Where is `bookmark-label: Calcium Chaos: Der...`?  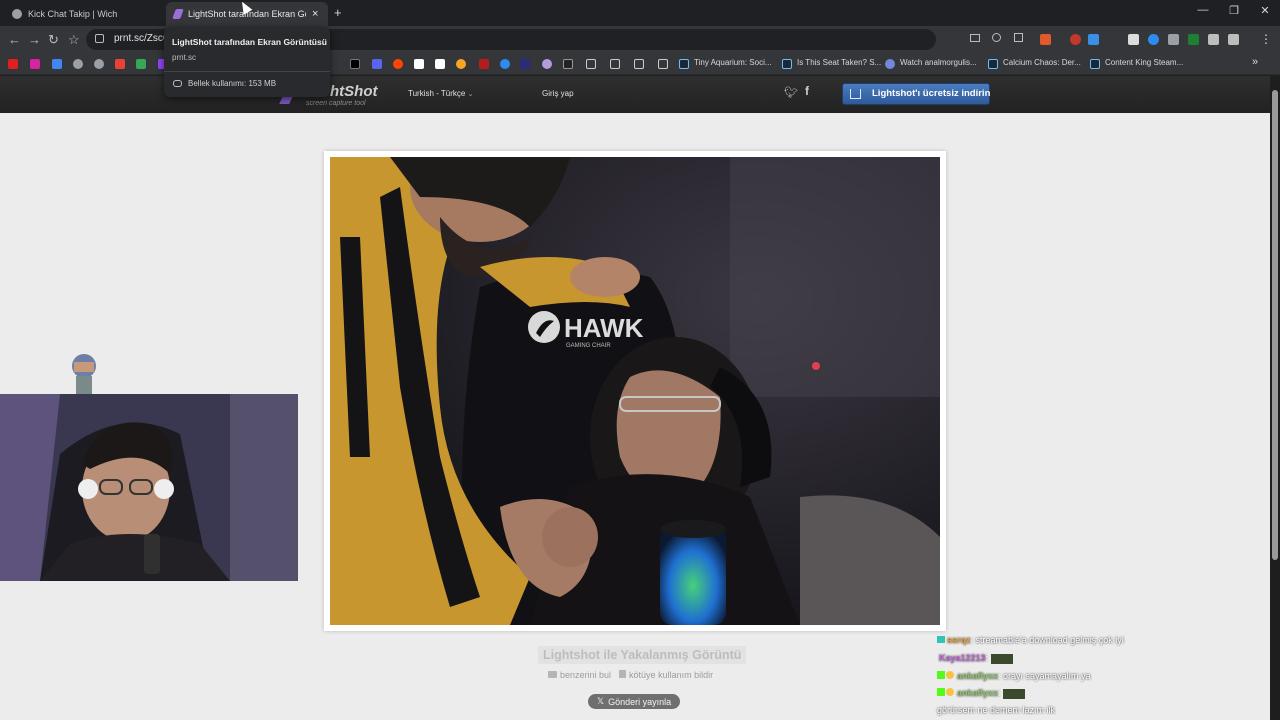 bookmark-label: Calcium Chaos: Der... is located at coordinates (1042, 62).